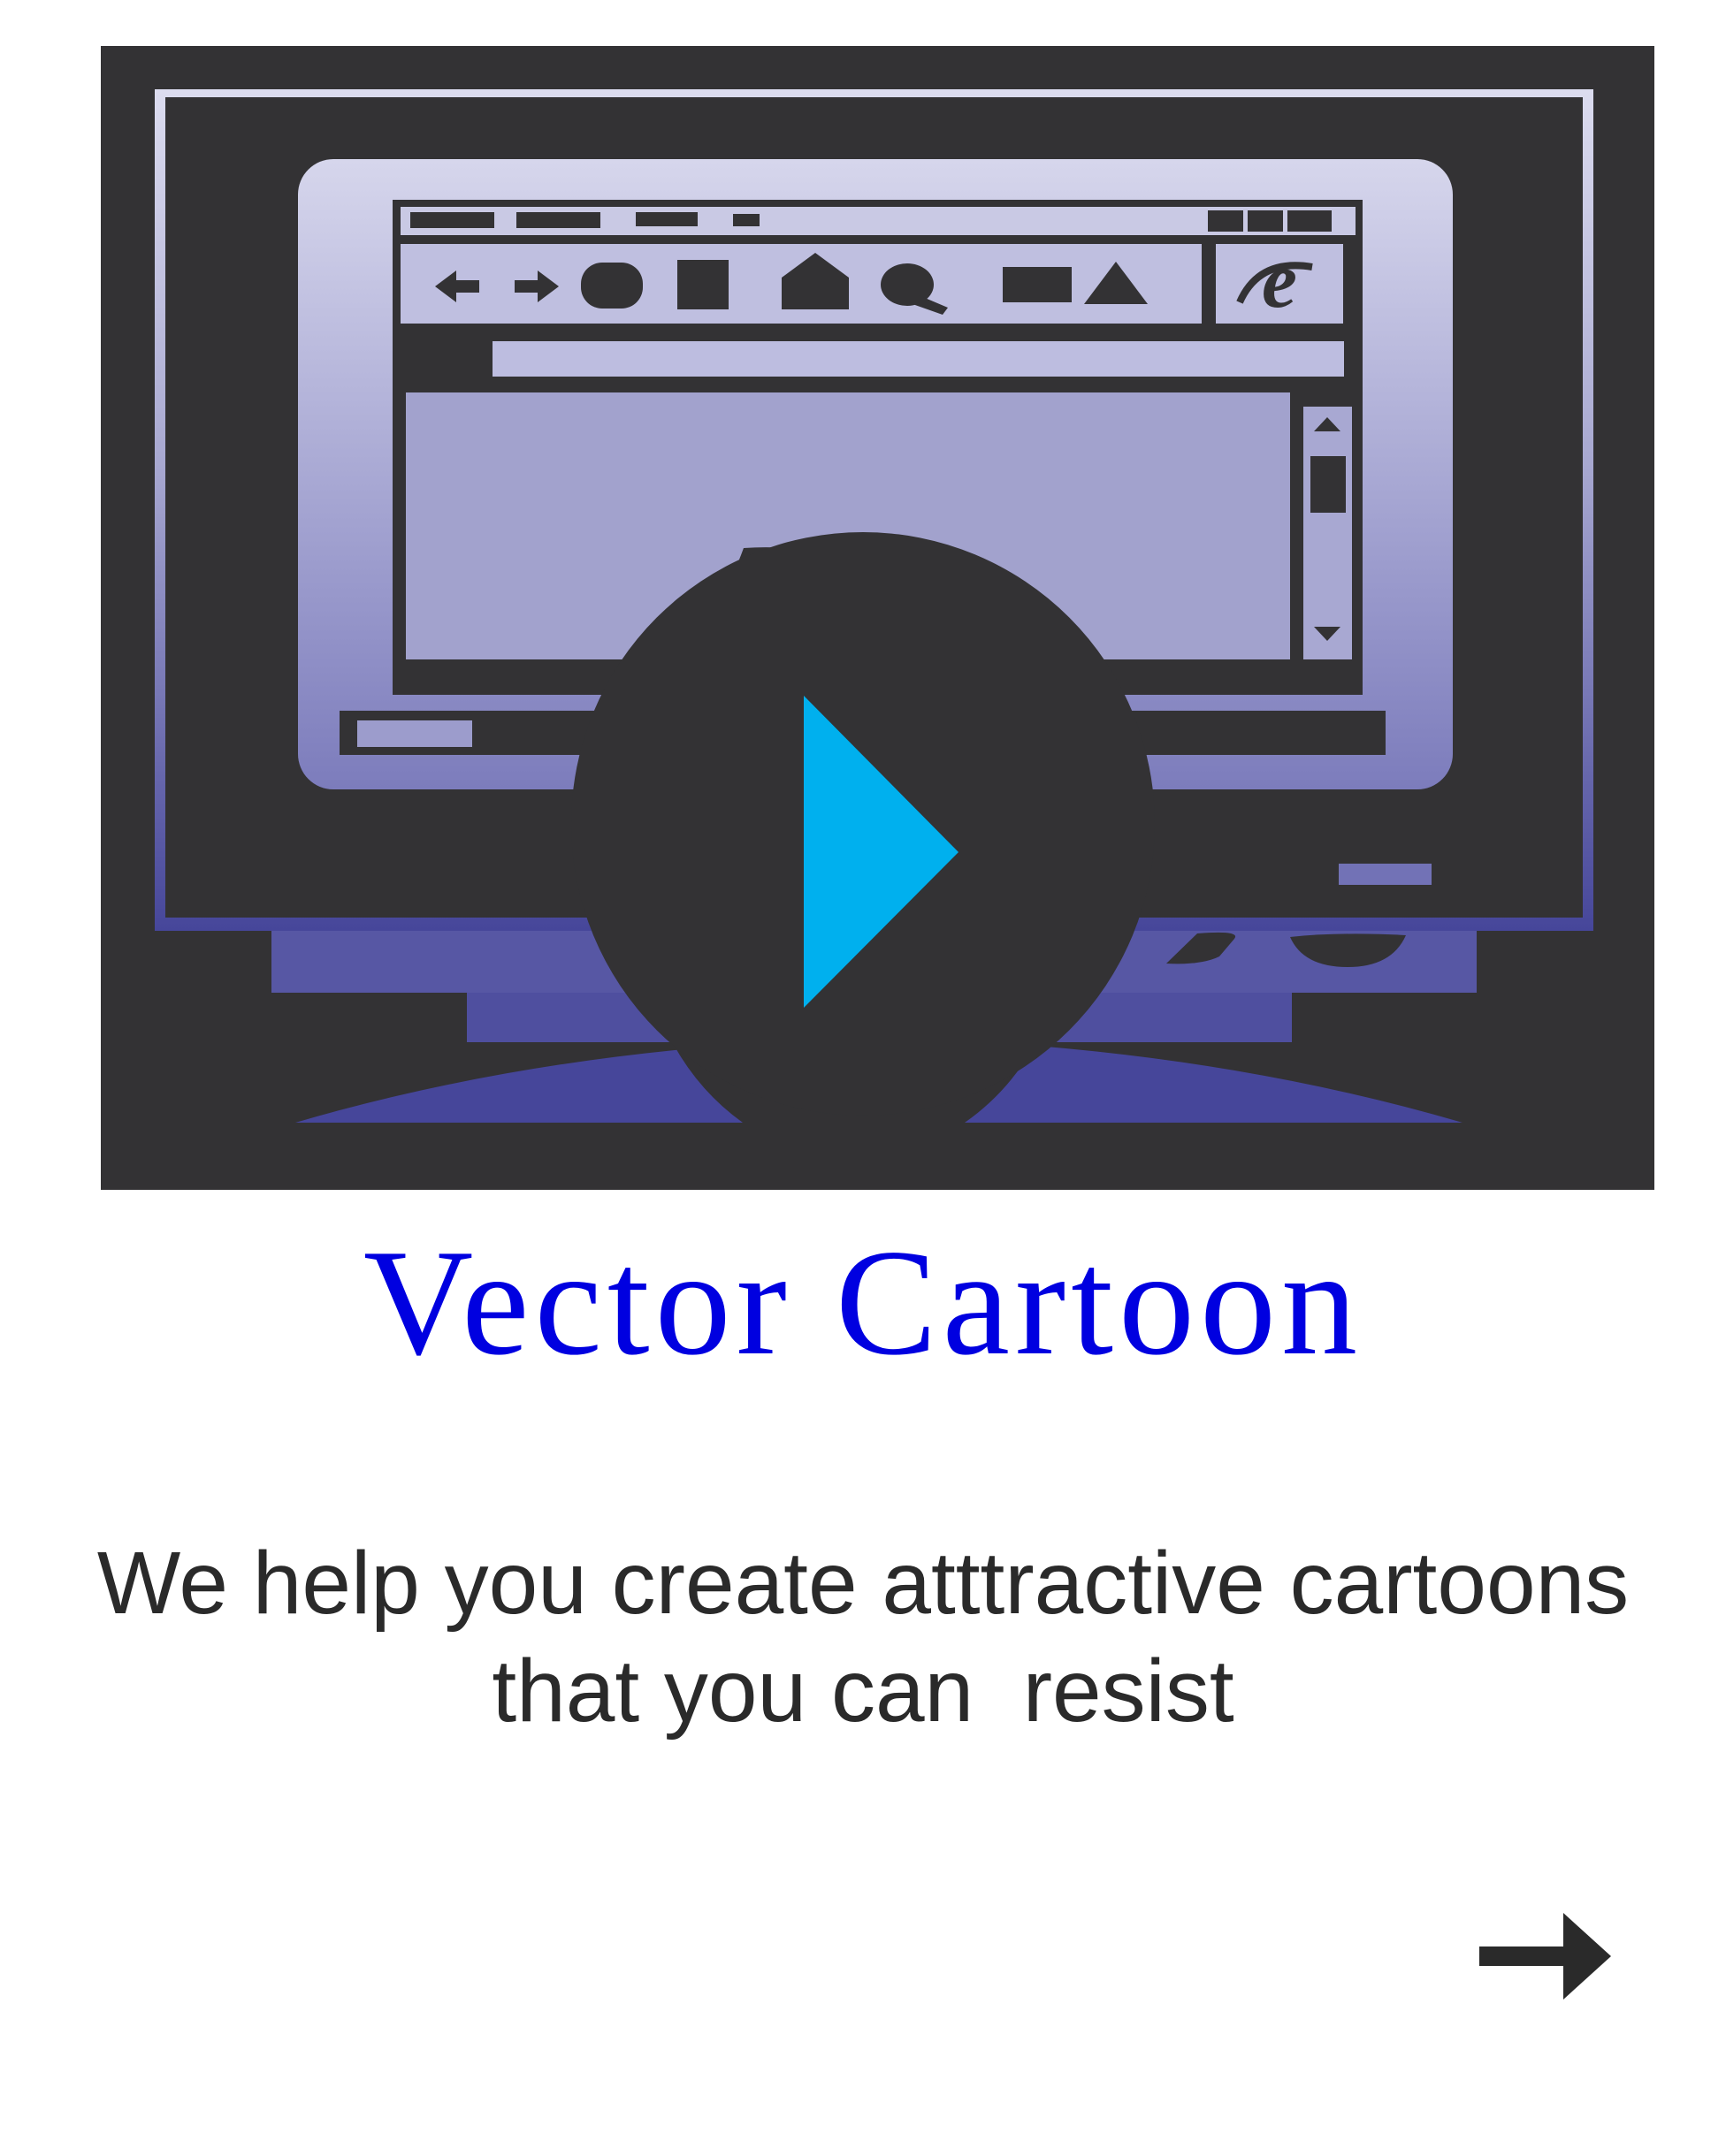  I want to click on arrow-right-icon, so click(1545, 1956).